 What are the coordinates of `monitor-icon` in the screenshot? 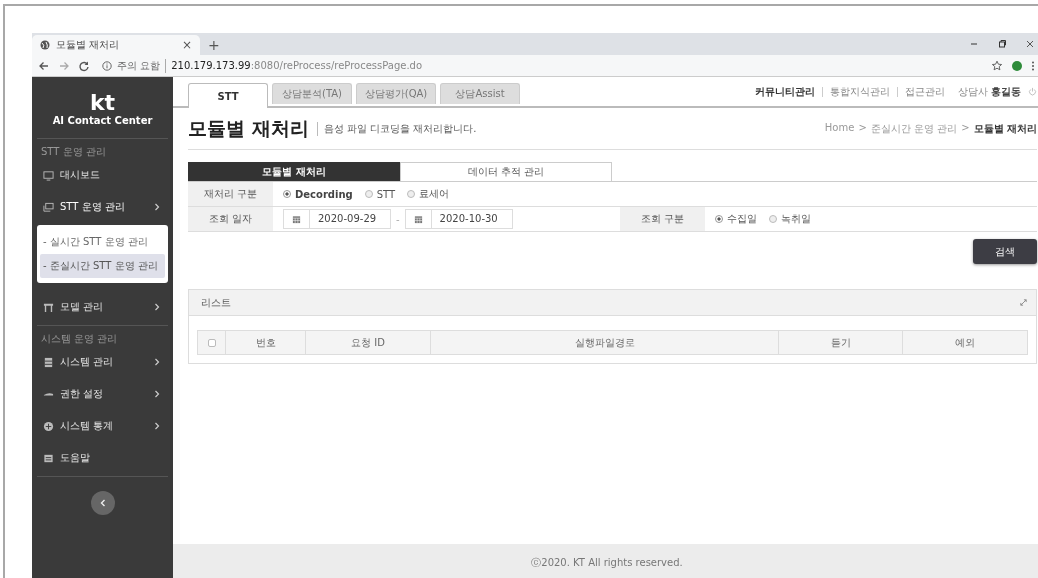 It's located at (48, 175).